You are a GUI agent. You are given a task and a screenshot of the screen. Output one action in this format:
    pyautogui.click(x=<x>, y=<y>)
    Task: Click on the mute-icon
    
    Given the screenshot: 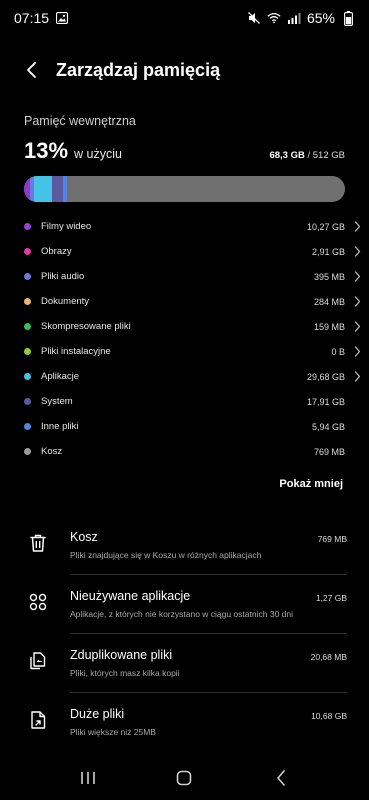 What is the action you would take?
    pyautogui.click(x=254, y=18)
    